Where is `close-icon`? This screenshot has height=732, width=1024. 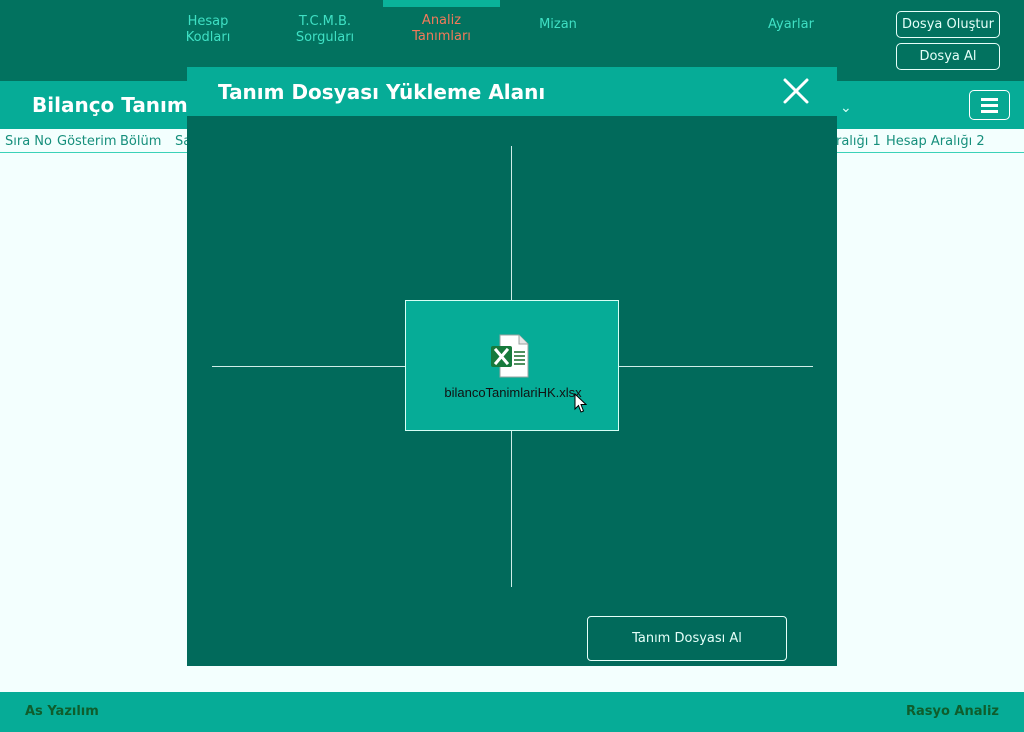
close-icon is located at coordinates (796, 91).